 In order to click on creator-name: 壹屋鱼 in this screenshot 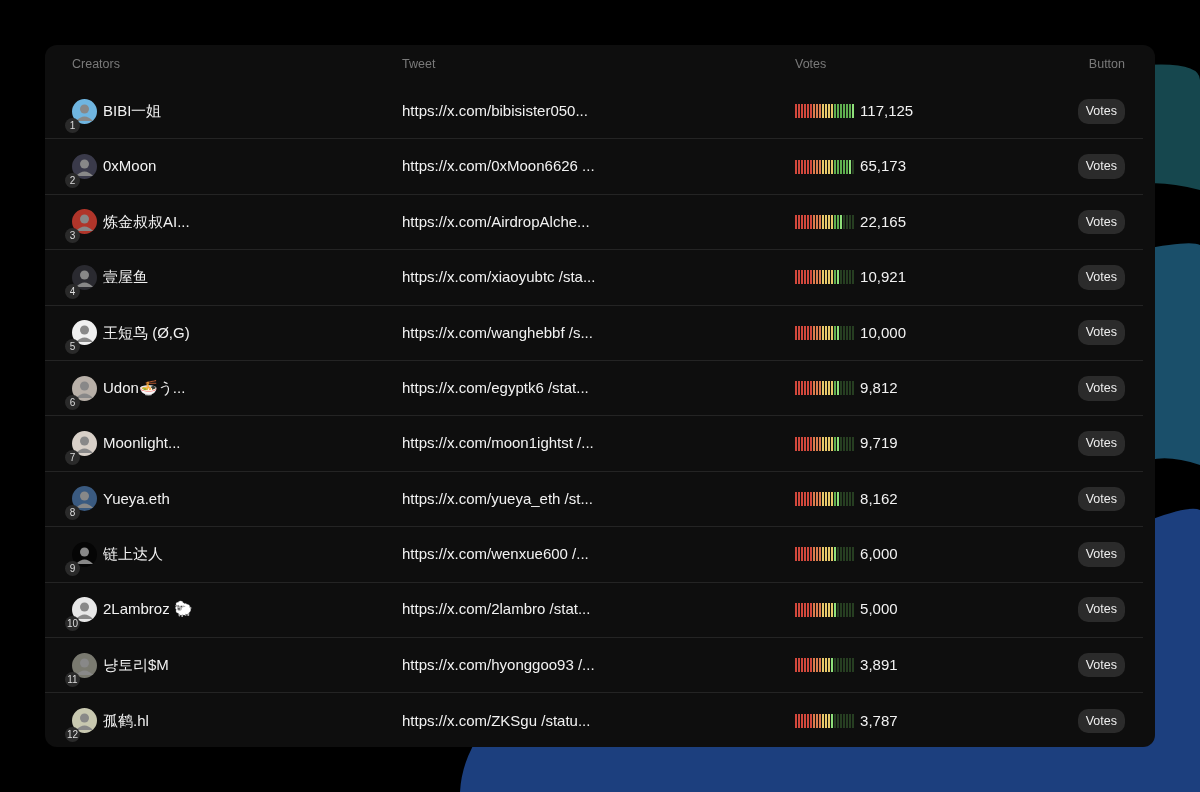, I will do `click(125, 277)`.